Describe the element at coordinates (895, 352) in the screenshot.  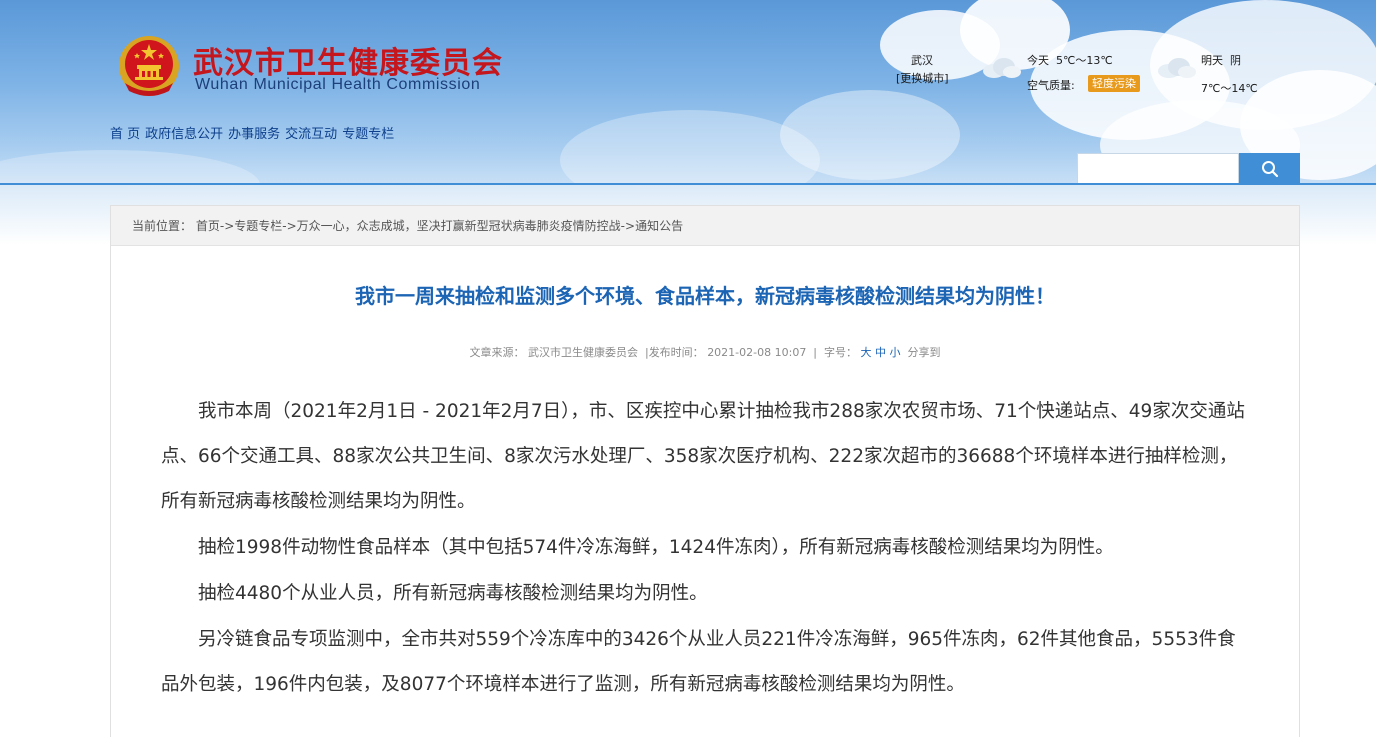
I see `font-size-small-button: 小` at that location.